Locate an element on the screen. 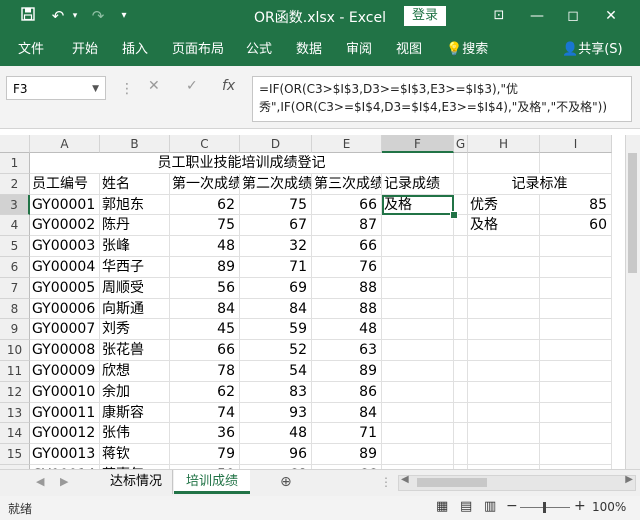  cell-G9 is located at coordinates (461, 330).